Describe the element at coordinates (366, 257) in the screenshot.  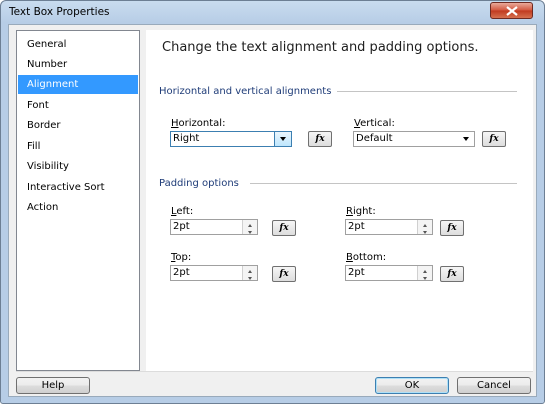
I see `padding-bottom-label: Bottom:` at that location.